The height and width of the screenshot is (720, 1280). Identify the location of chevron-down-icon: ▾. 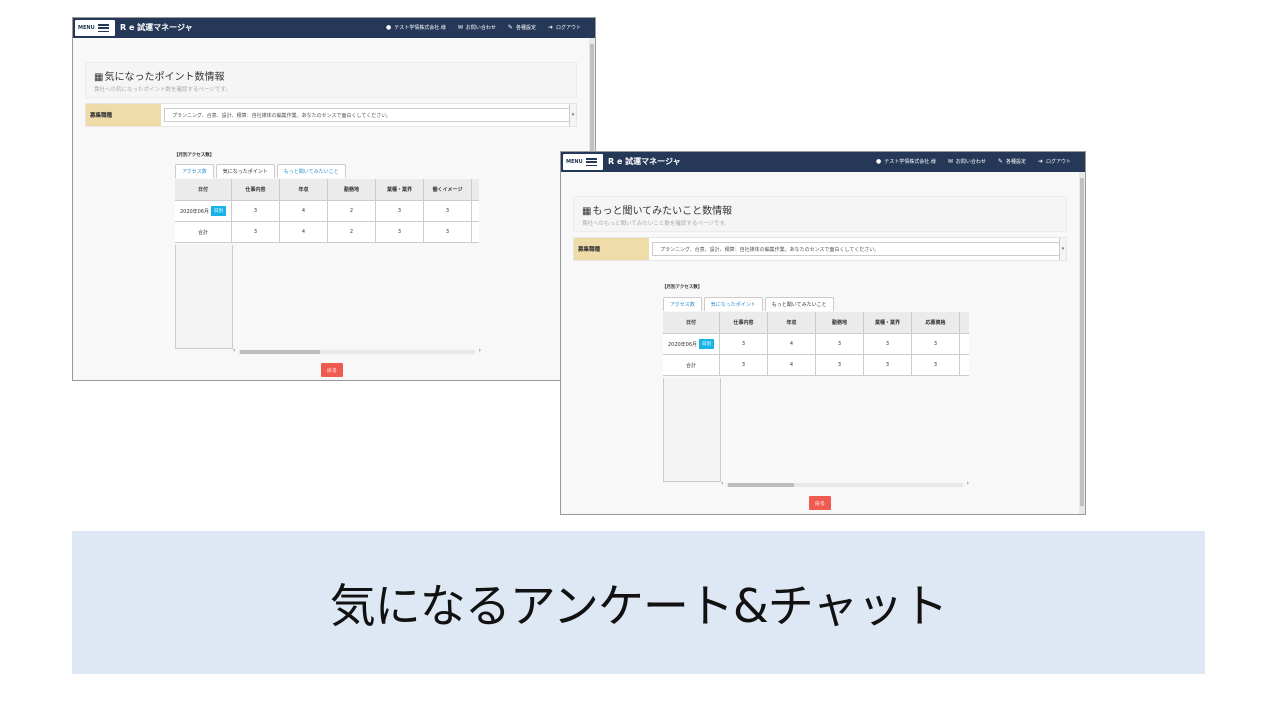
(1062, 249).